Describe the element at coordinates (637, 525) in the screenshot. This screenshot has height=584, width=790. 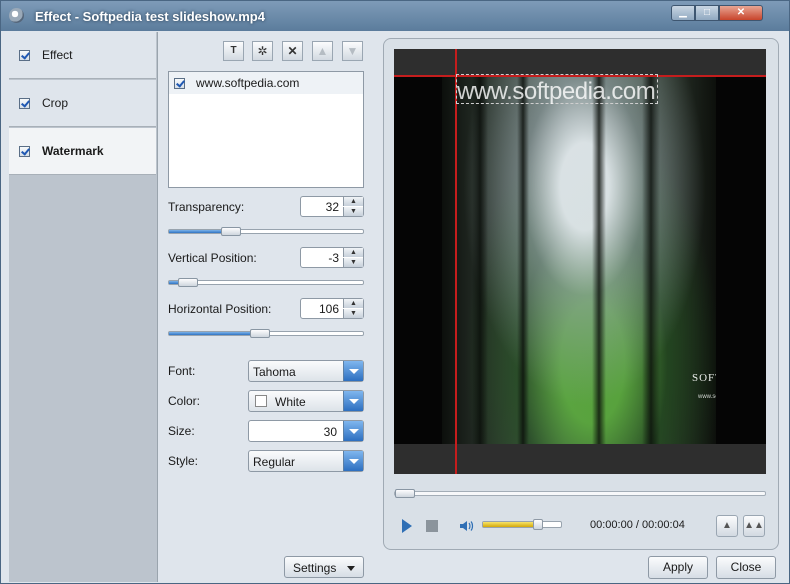
I see `time-display: 00:00:00 / 00:00:04` at that location.